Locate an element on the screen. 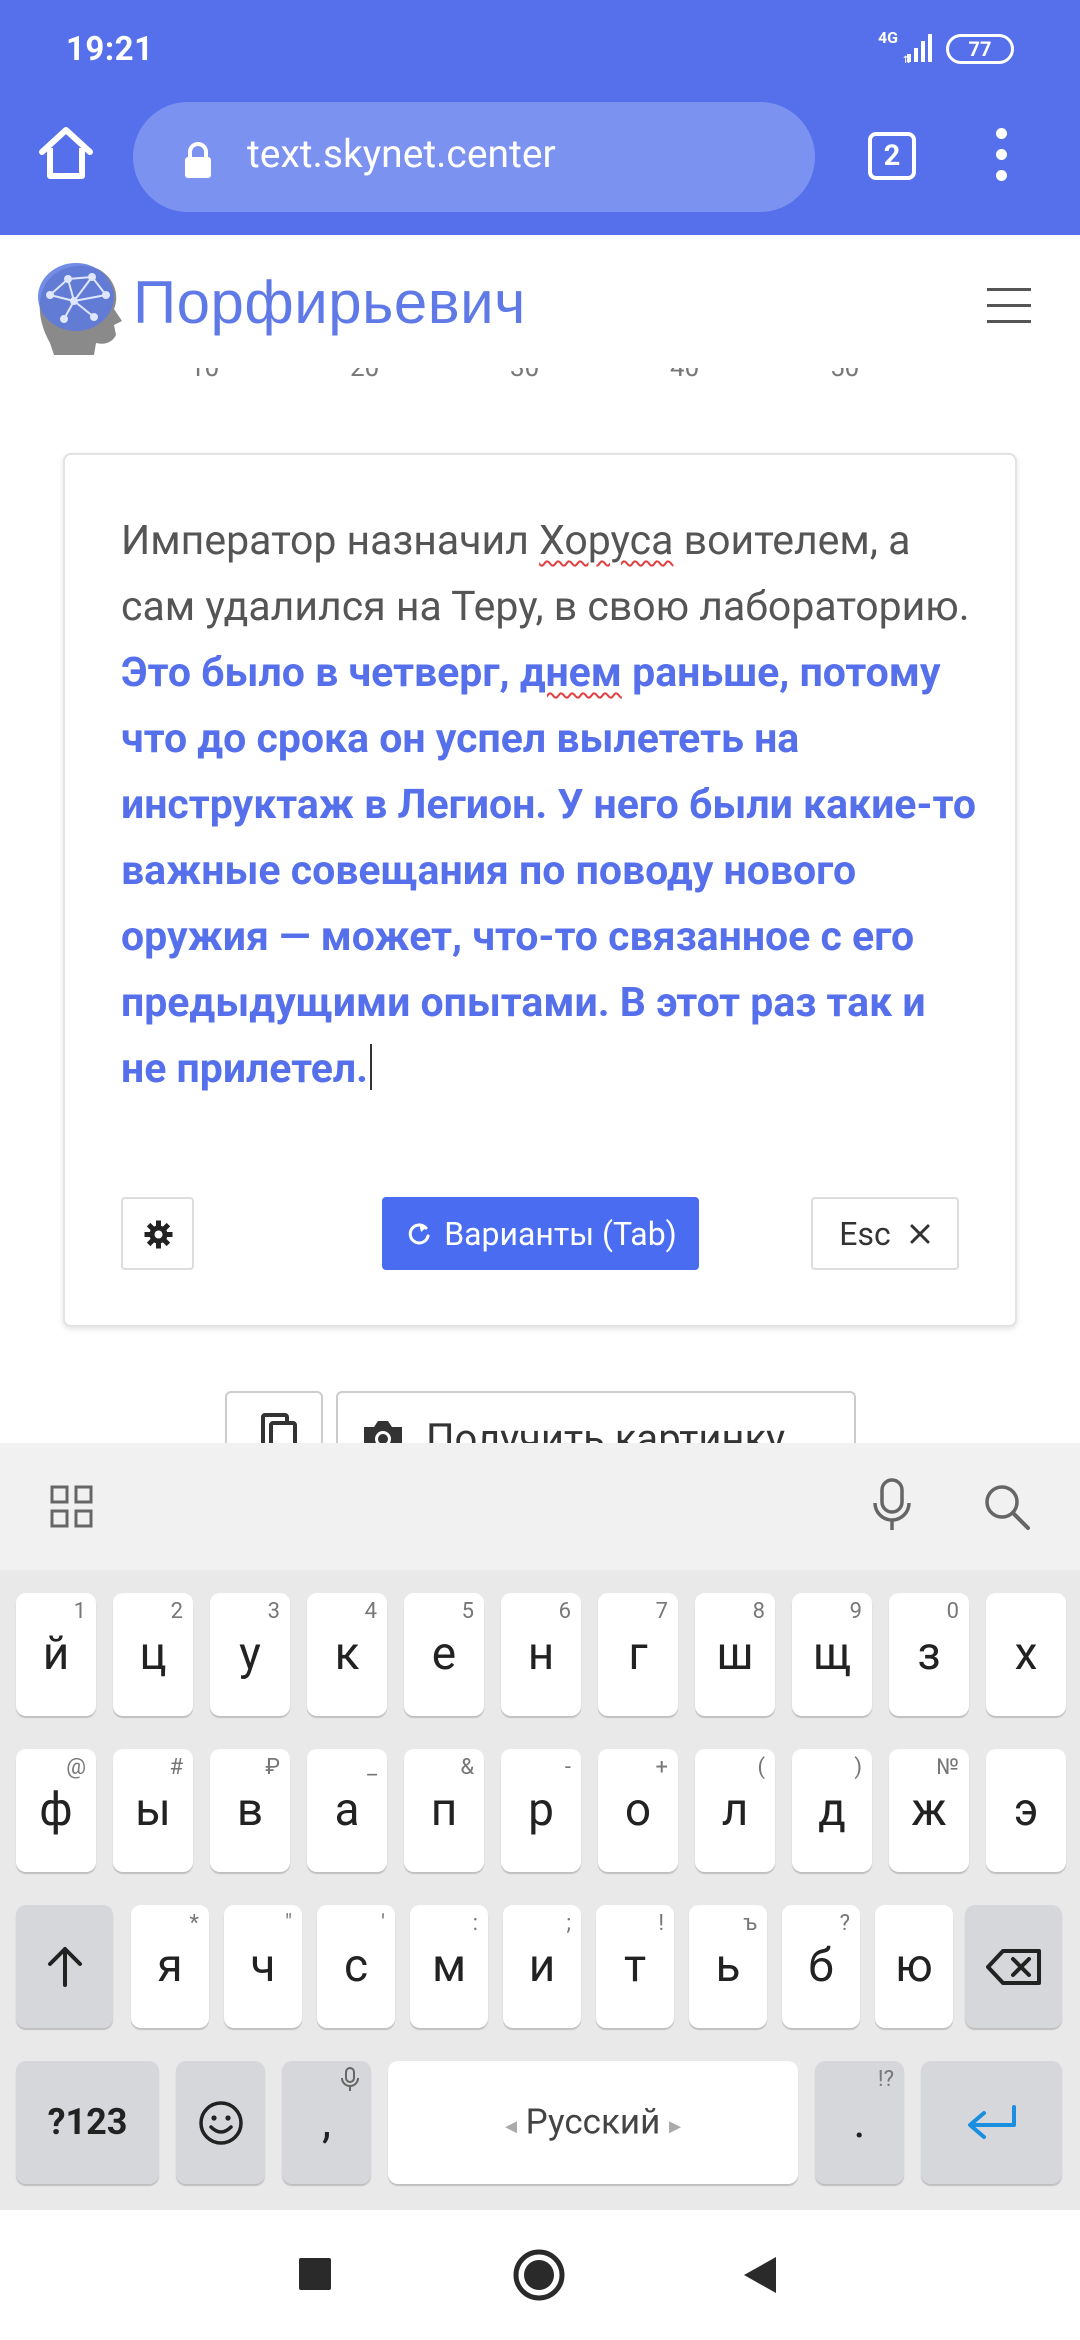  key-label: с is located at coordinates (356, 1965).